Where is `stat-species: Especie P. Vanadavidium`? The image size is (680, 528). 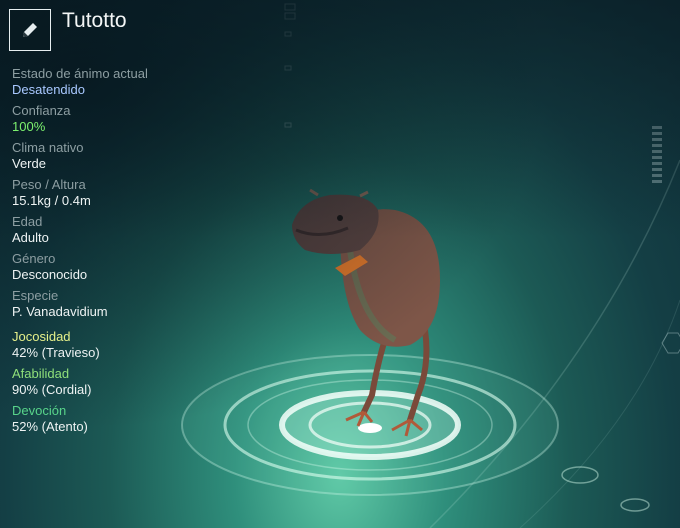
stat-species: Especie P. Vanadavidium is located at coordinates (112, 304).